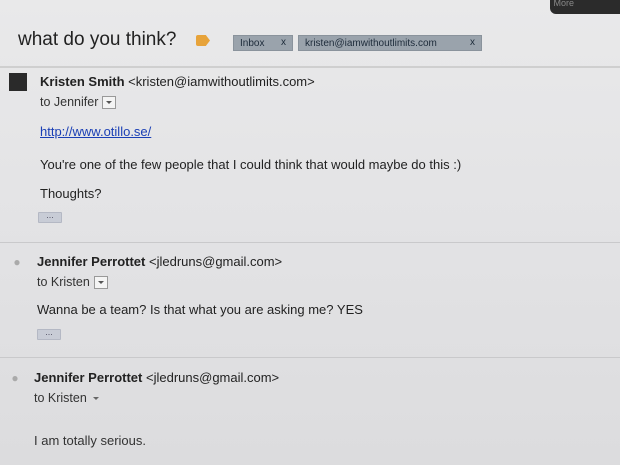 The width and height of the screenshot is (620, 465). Describe the element at coordinates (69, 102) in the screenshot. I see `recipient-text: to Jennifer` at that location.